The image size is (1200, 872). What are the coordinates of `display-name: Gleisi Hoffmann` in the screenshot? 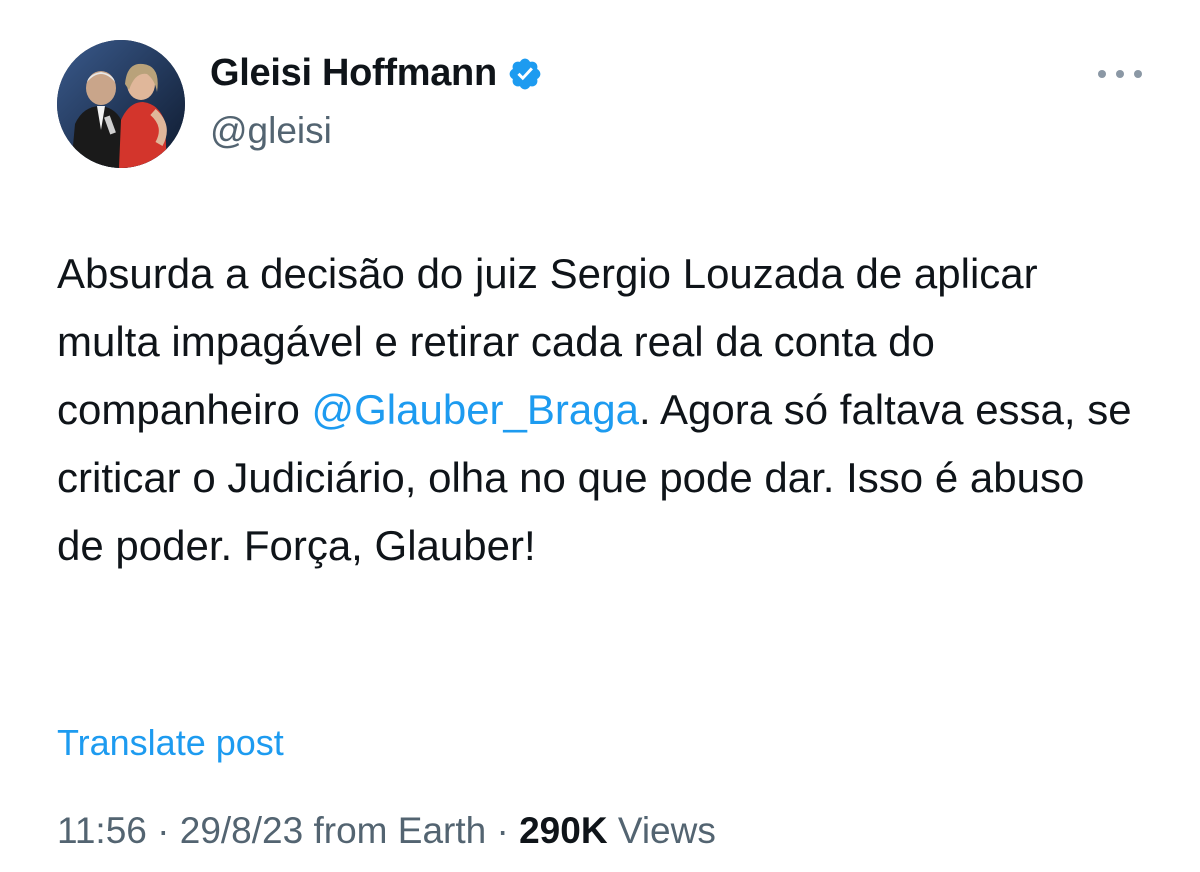 It's located at (376, 73).